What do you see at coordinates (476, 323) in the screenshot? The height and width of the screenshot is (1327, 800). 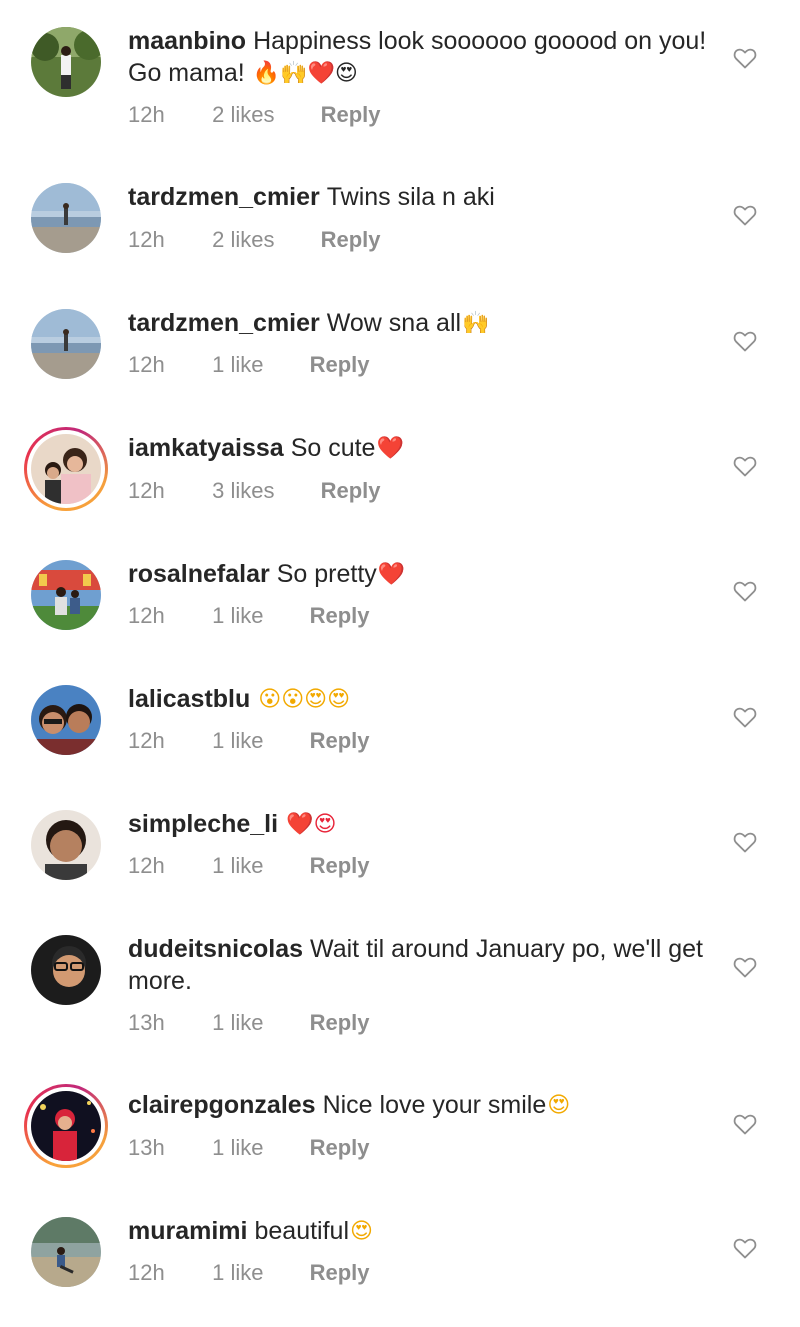 I see `comment-emojis: 🙌` at bounding box center [476, 323].